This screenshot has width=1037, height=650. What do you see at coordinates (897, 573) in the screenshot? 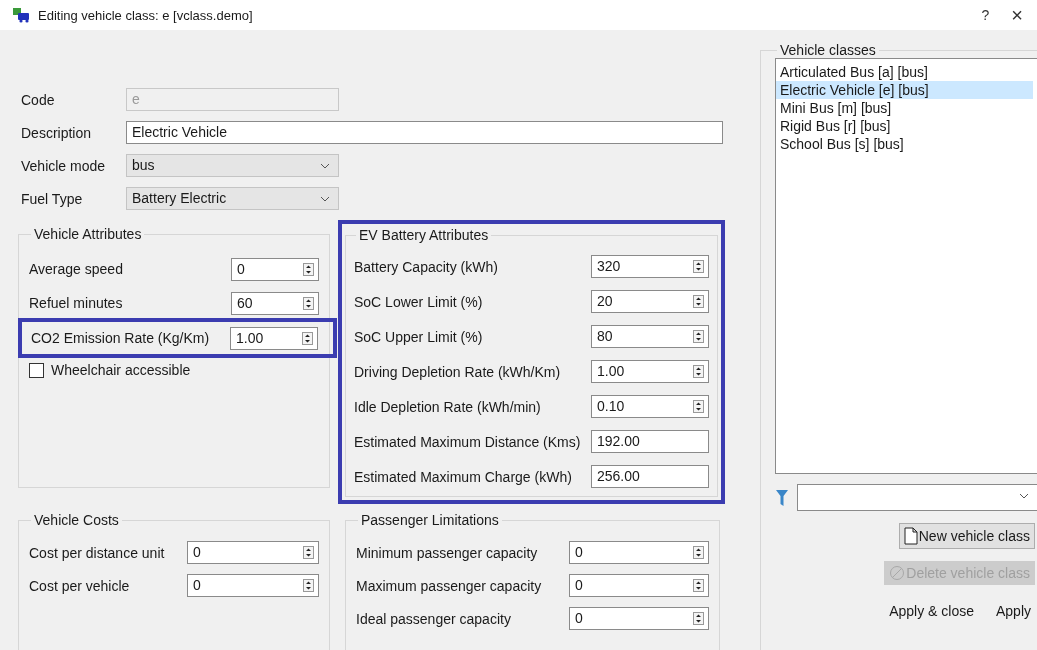
I see `prohibited-icon` at bounding box center [897, 573].